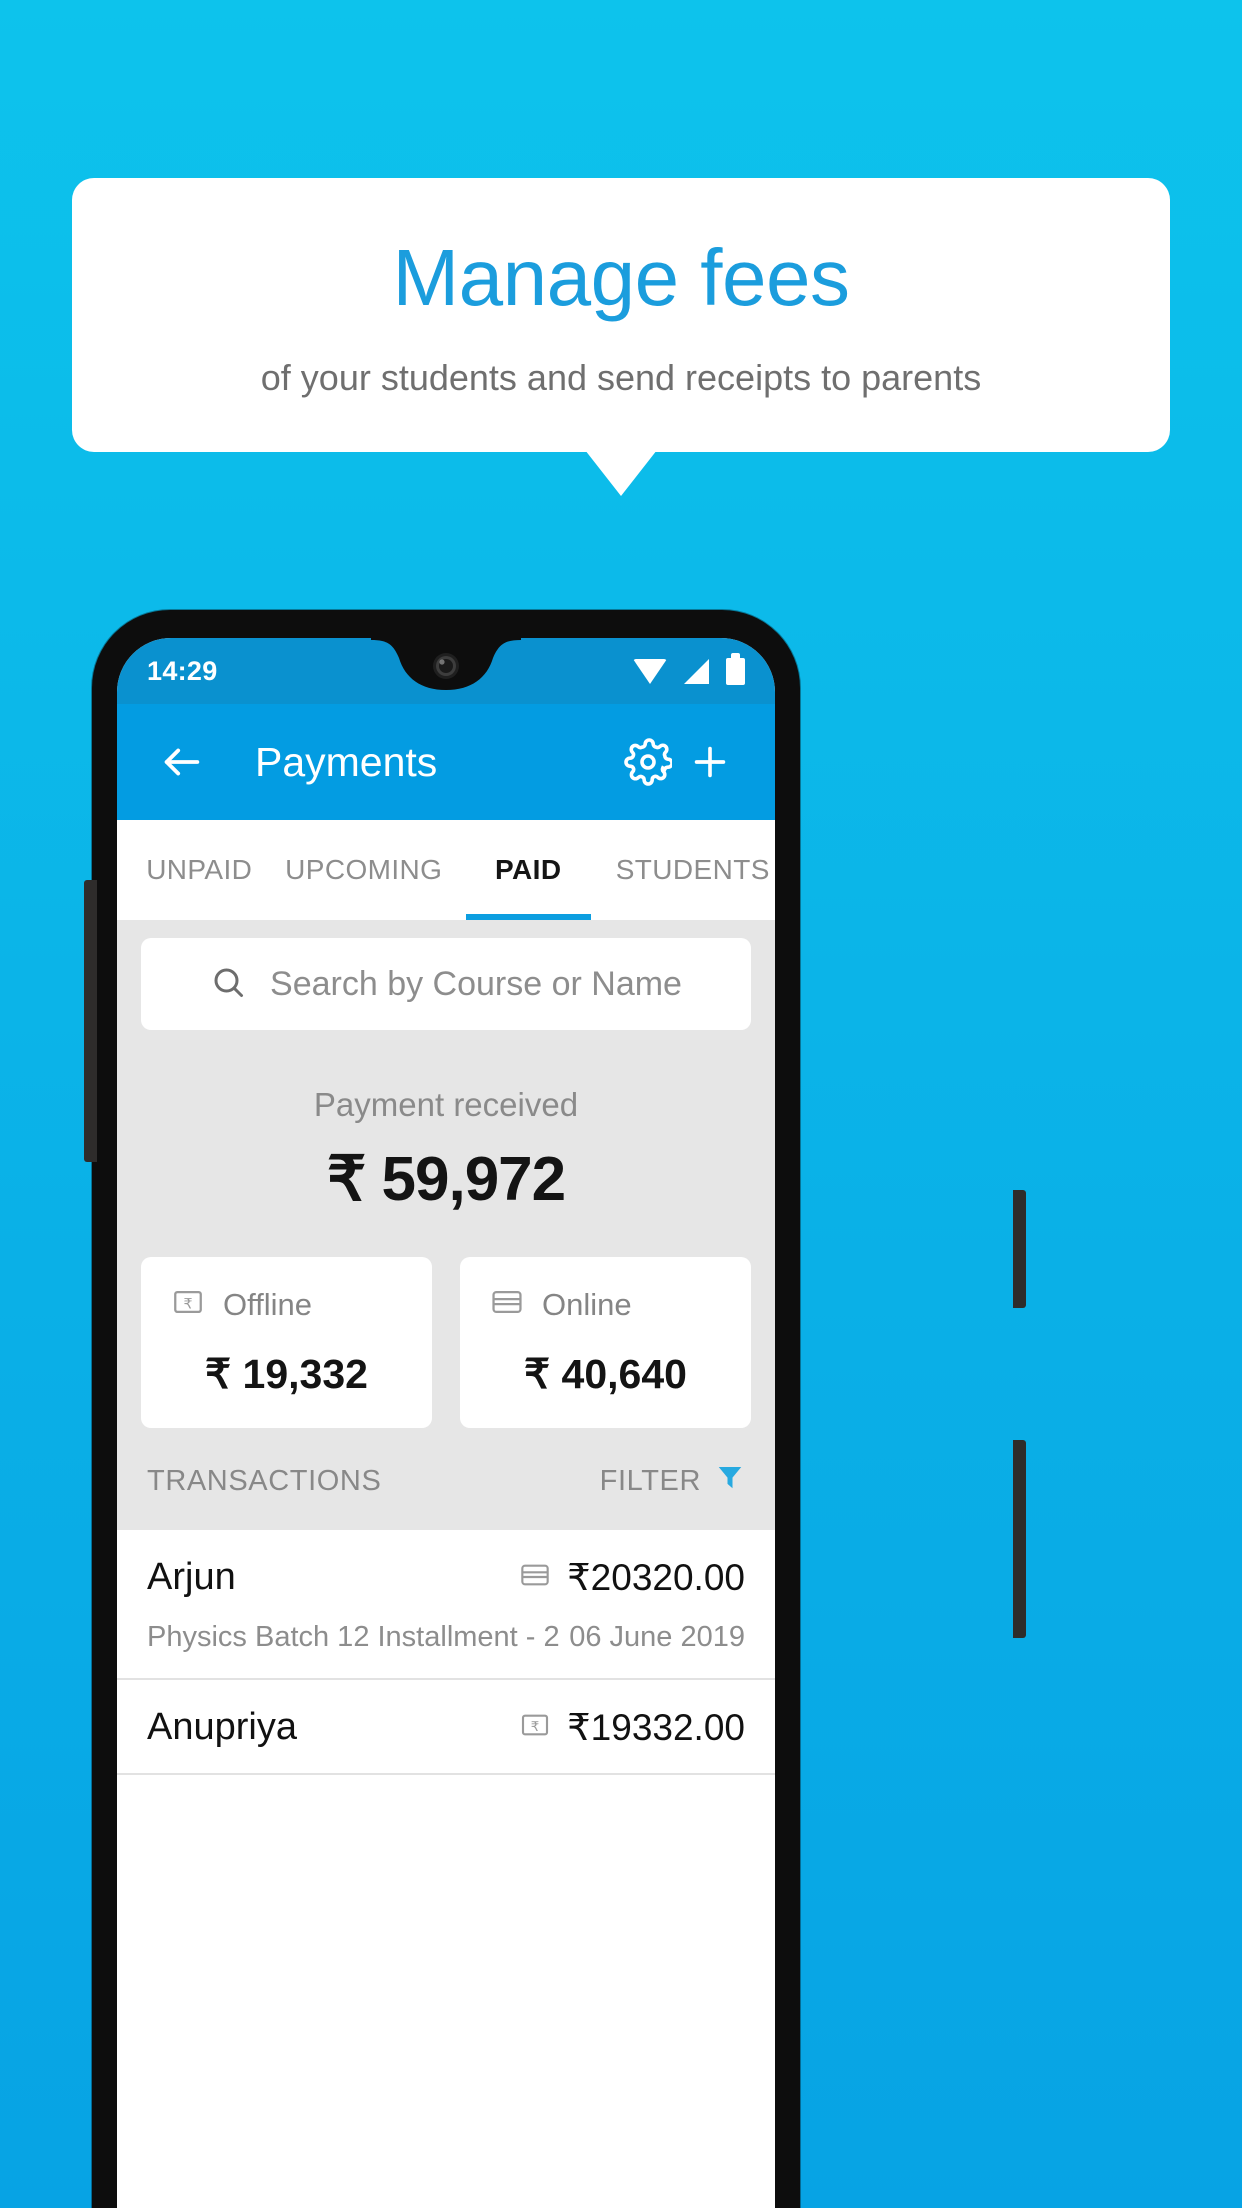 This screenshot has height=2208, width=1242. What do you see at coordinates (1019, 1249) in the screenshot?
I see `phone-volume-button` at bounding box center [1019, 1249].